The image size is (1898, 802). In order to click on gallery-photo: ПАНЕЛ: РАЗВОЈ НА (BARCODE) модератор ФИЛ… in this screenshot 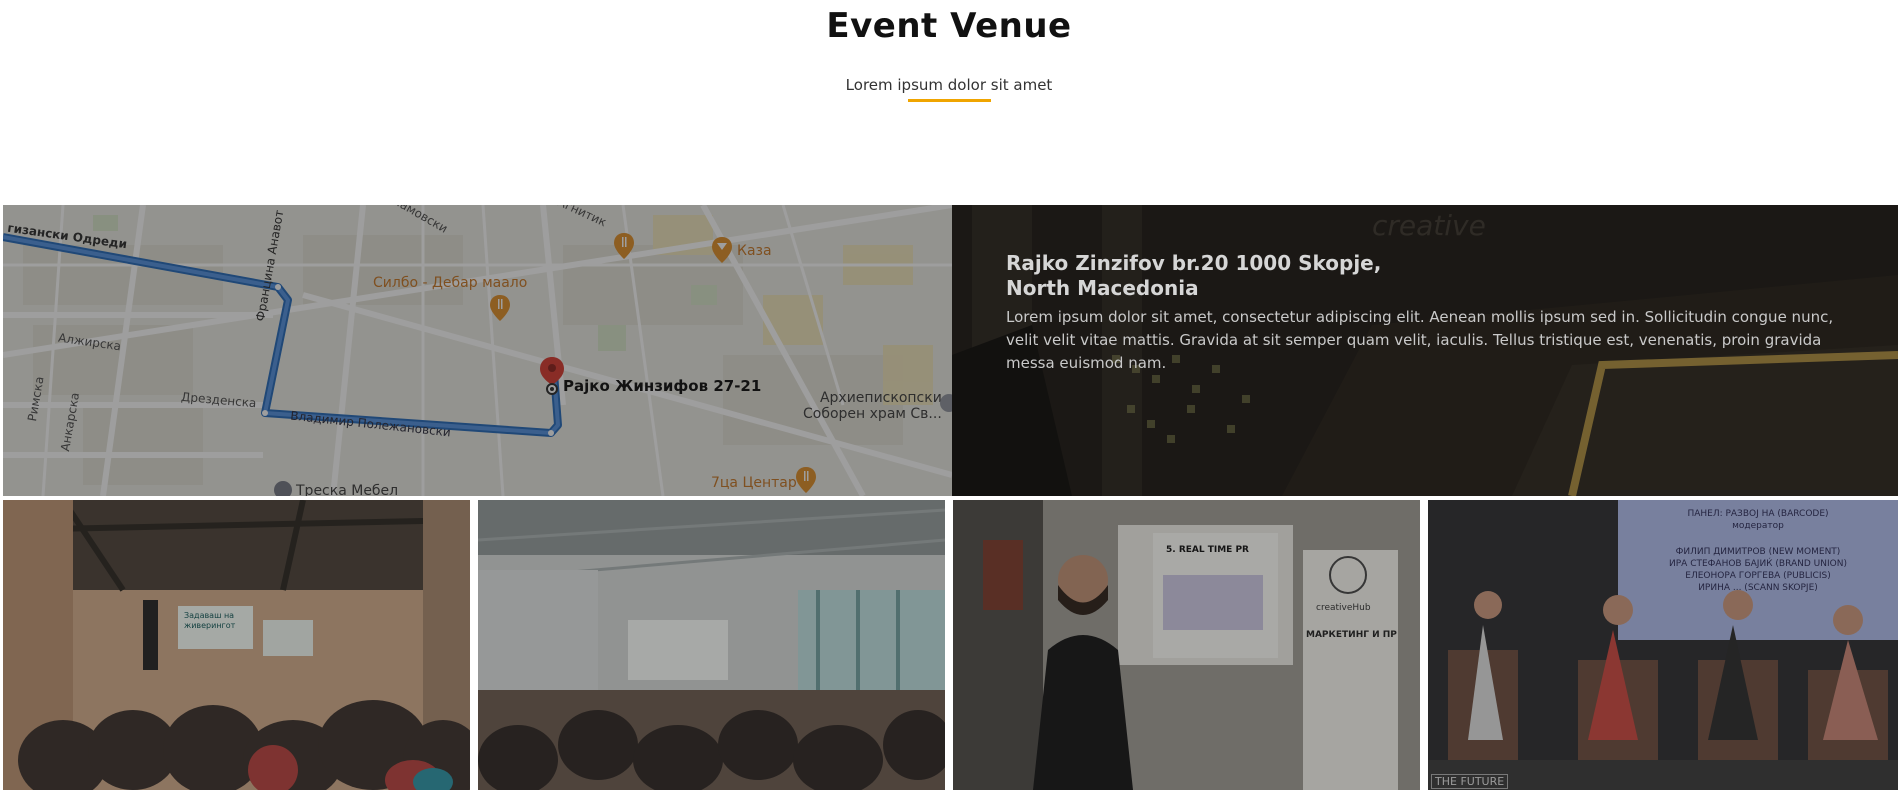, I will do `click(1663, 645)`.